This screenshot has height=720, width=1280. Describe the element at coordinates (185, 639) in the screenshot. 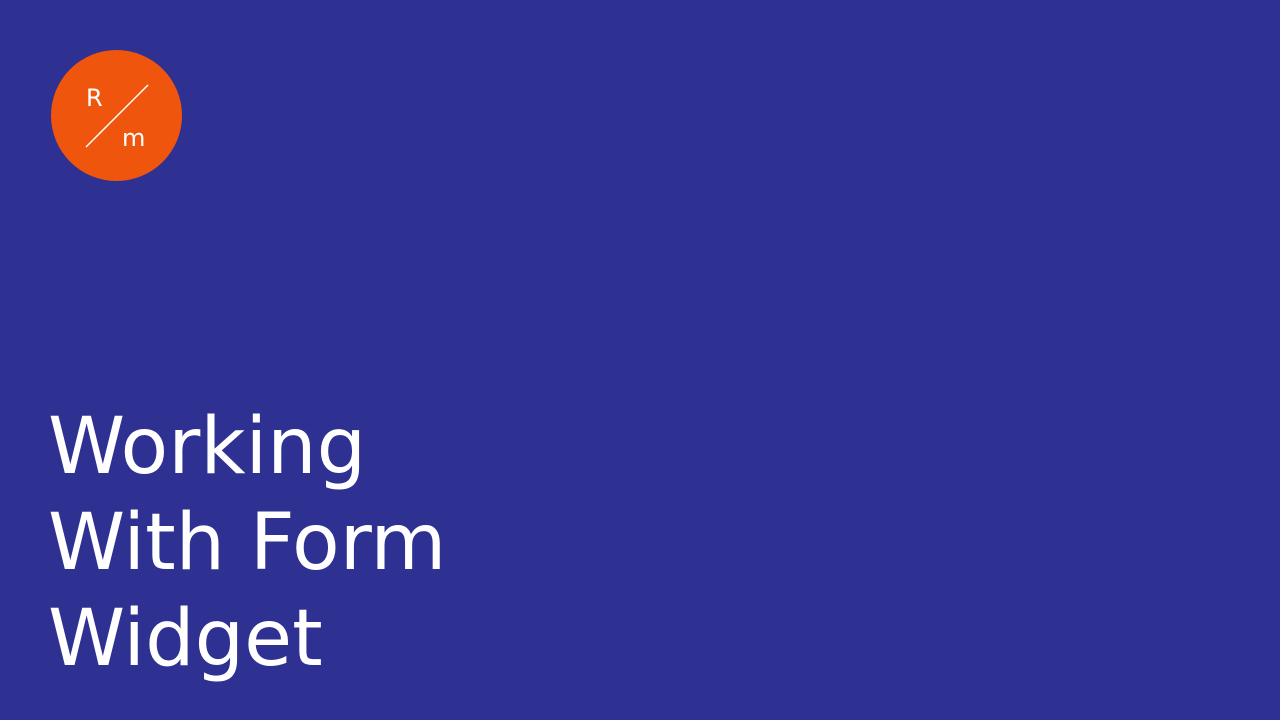

I see `title-line-3: Widget` at that location.